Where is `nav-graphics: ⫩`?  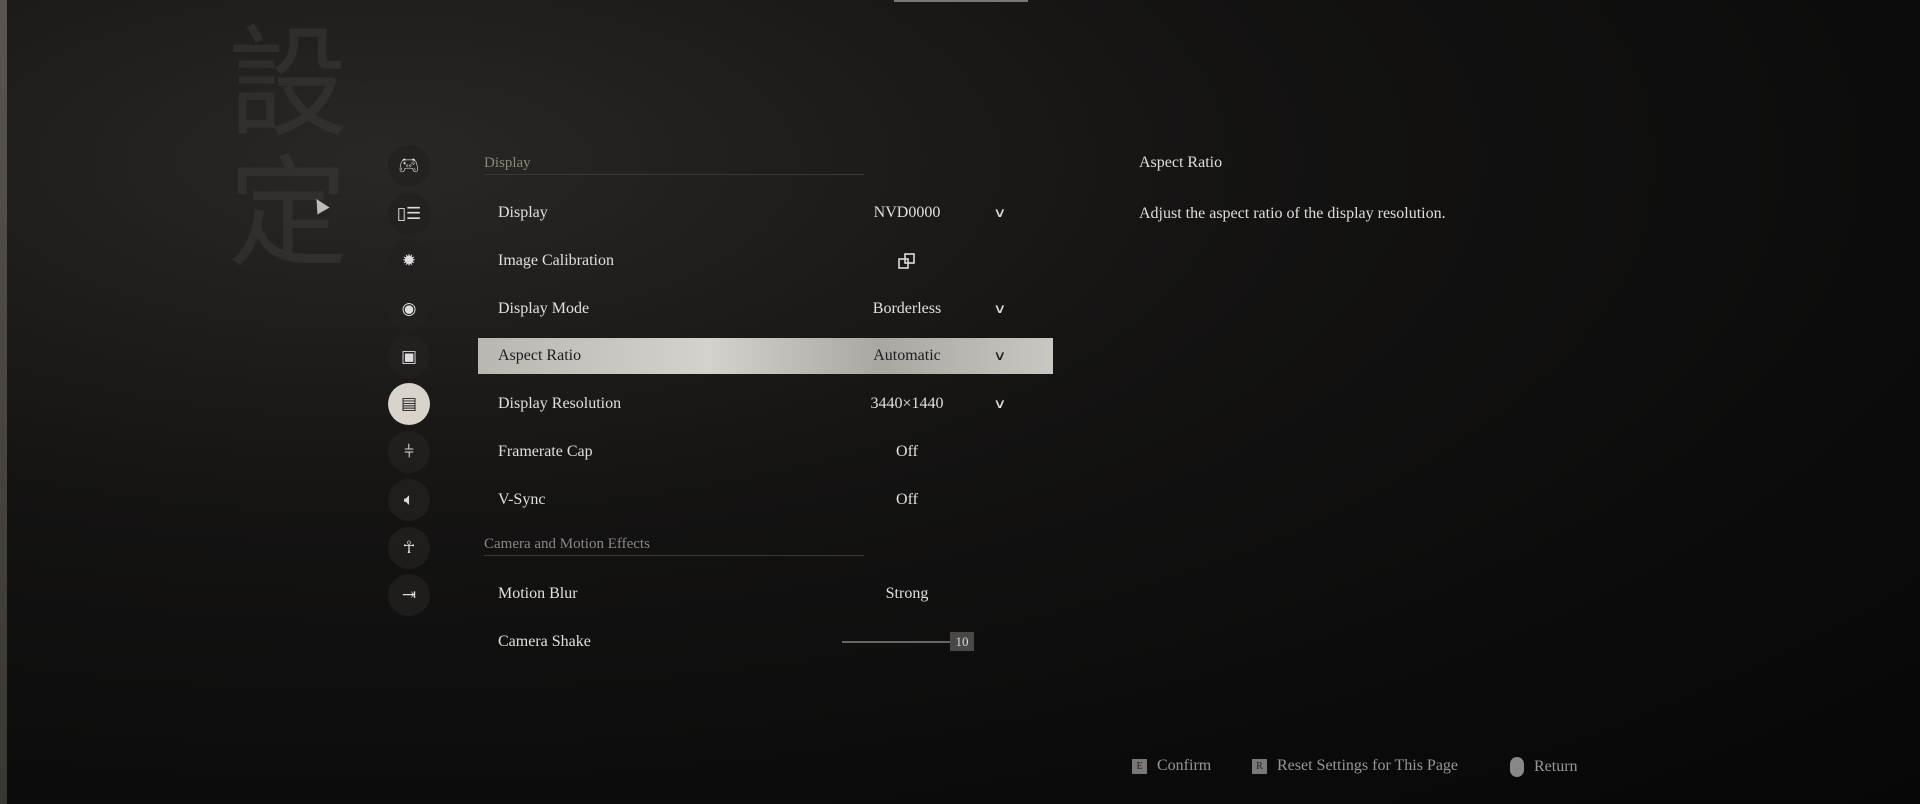 nav-graphics: ⫩ is located at coordinates (409, 452).